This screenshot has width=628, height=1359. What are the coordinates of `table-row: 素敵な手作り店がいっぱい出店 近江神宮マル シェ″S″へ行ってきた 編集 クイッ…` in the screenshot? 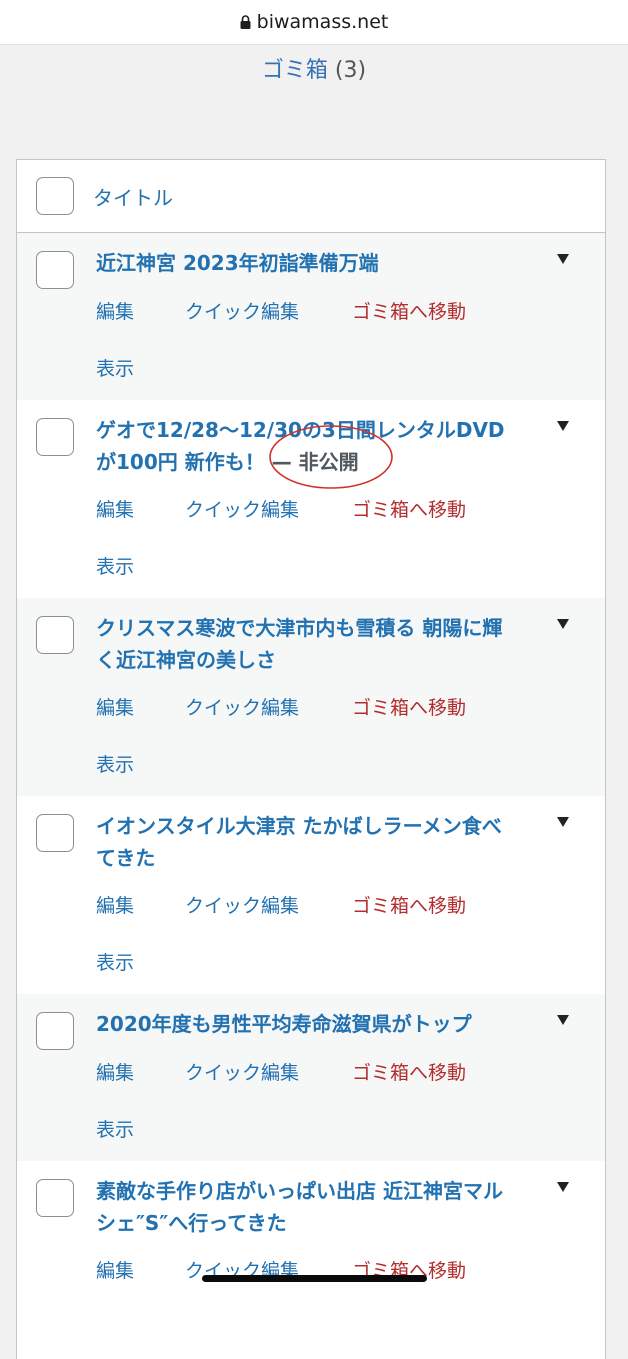 It's located at (311, 1260).